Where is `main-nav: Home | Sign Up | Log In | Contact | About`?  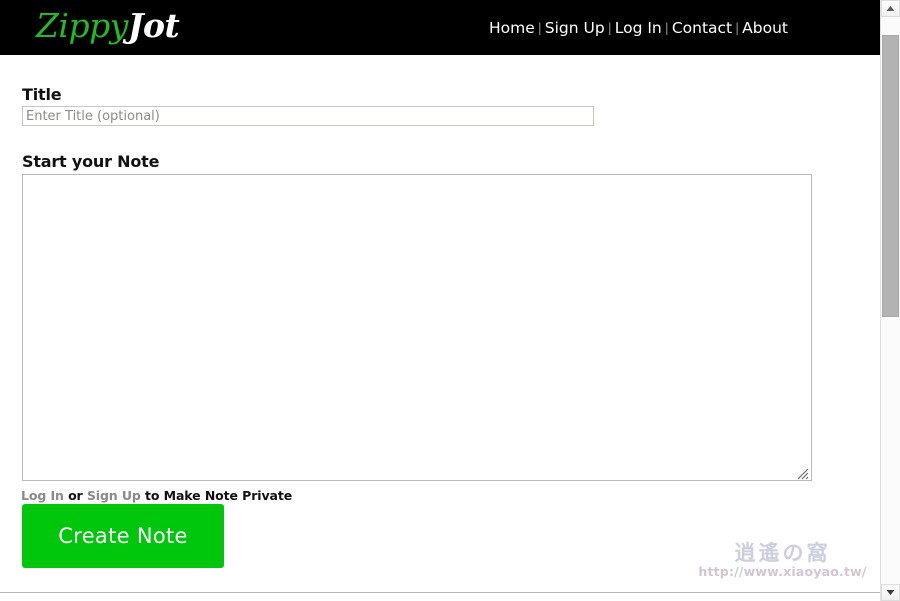
main-nav: Home | Sign Up | Log In | Contact | About is located at coordinates (638, 28).